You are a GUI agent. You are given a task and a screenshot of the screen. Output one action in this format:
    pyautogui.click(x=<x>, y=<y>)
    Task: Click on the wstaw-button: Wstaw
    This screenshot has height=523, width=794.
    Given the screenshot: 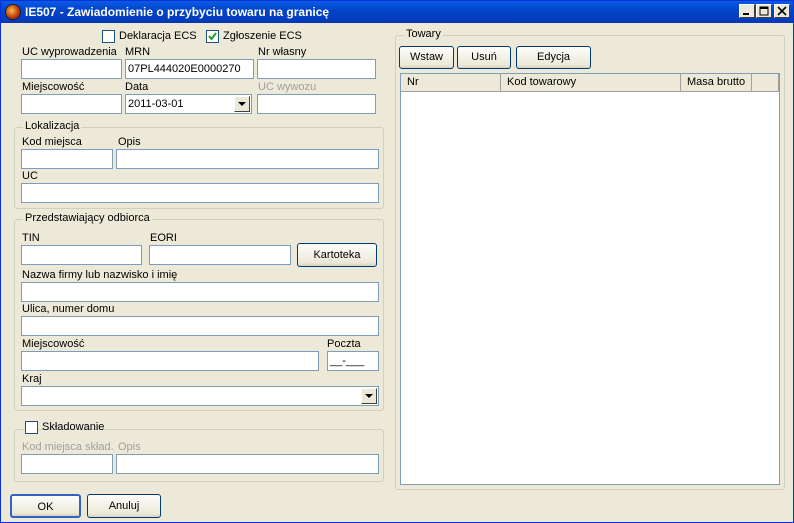 What is the action you would take?
    pyautogui.click(x=426, y=57)
    